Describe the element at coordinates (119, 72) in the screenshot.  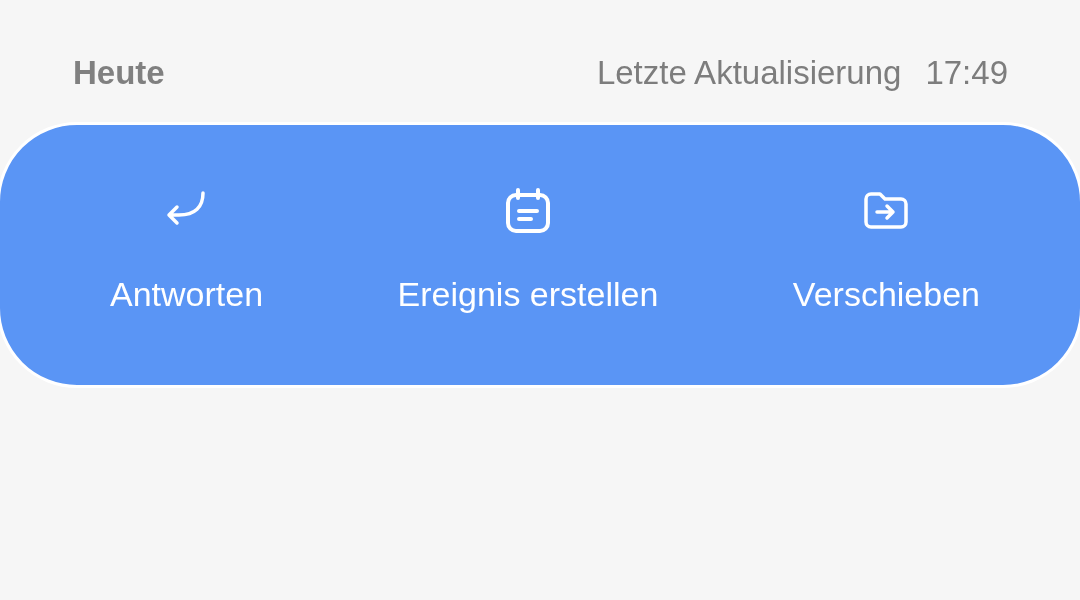
I see `section-title: Heute` at that location.